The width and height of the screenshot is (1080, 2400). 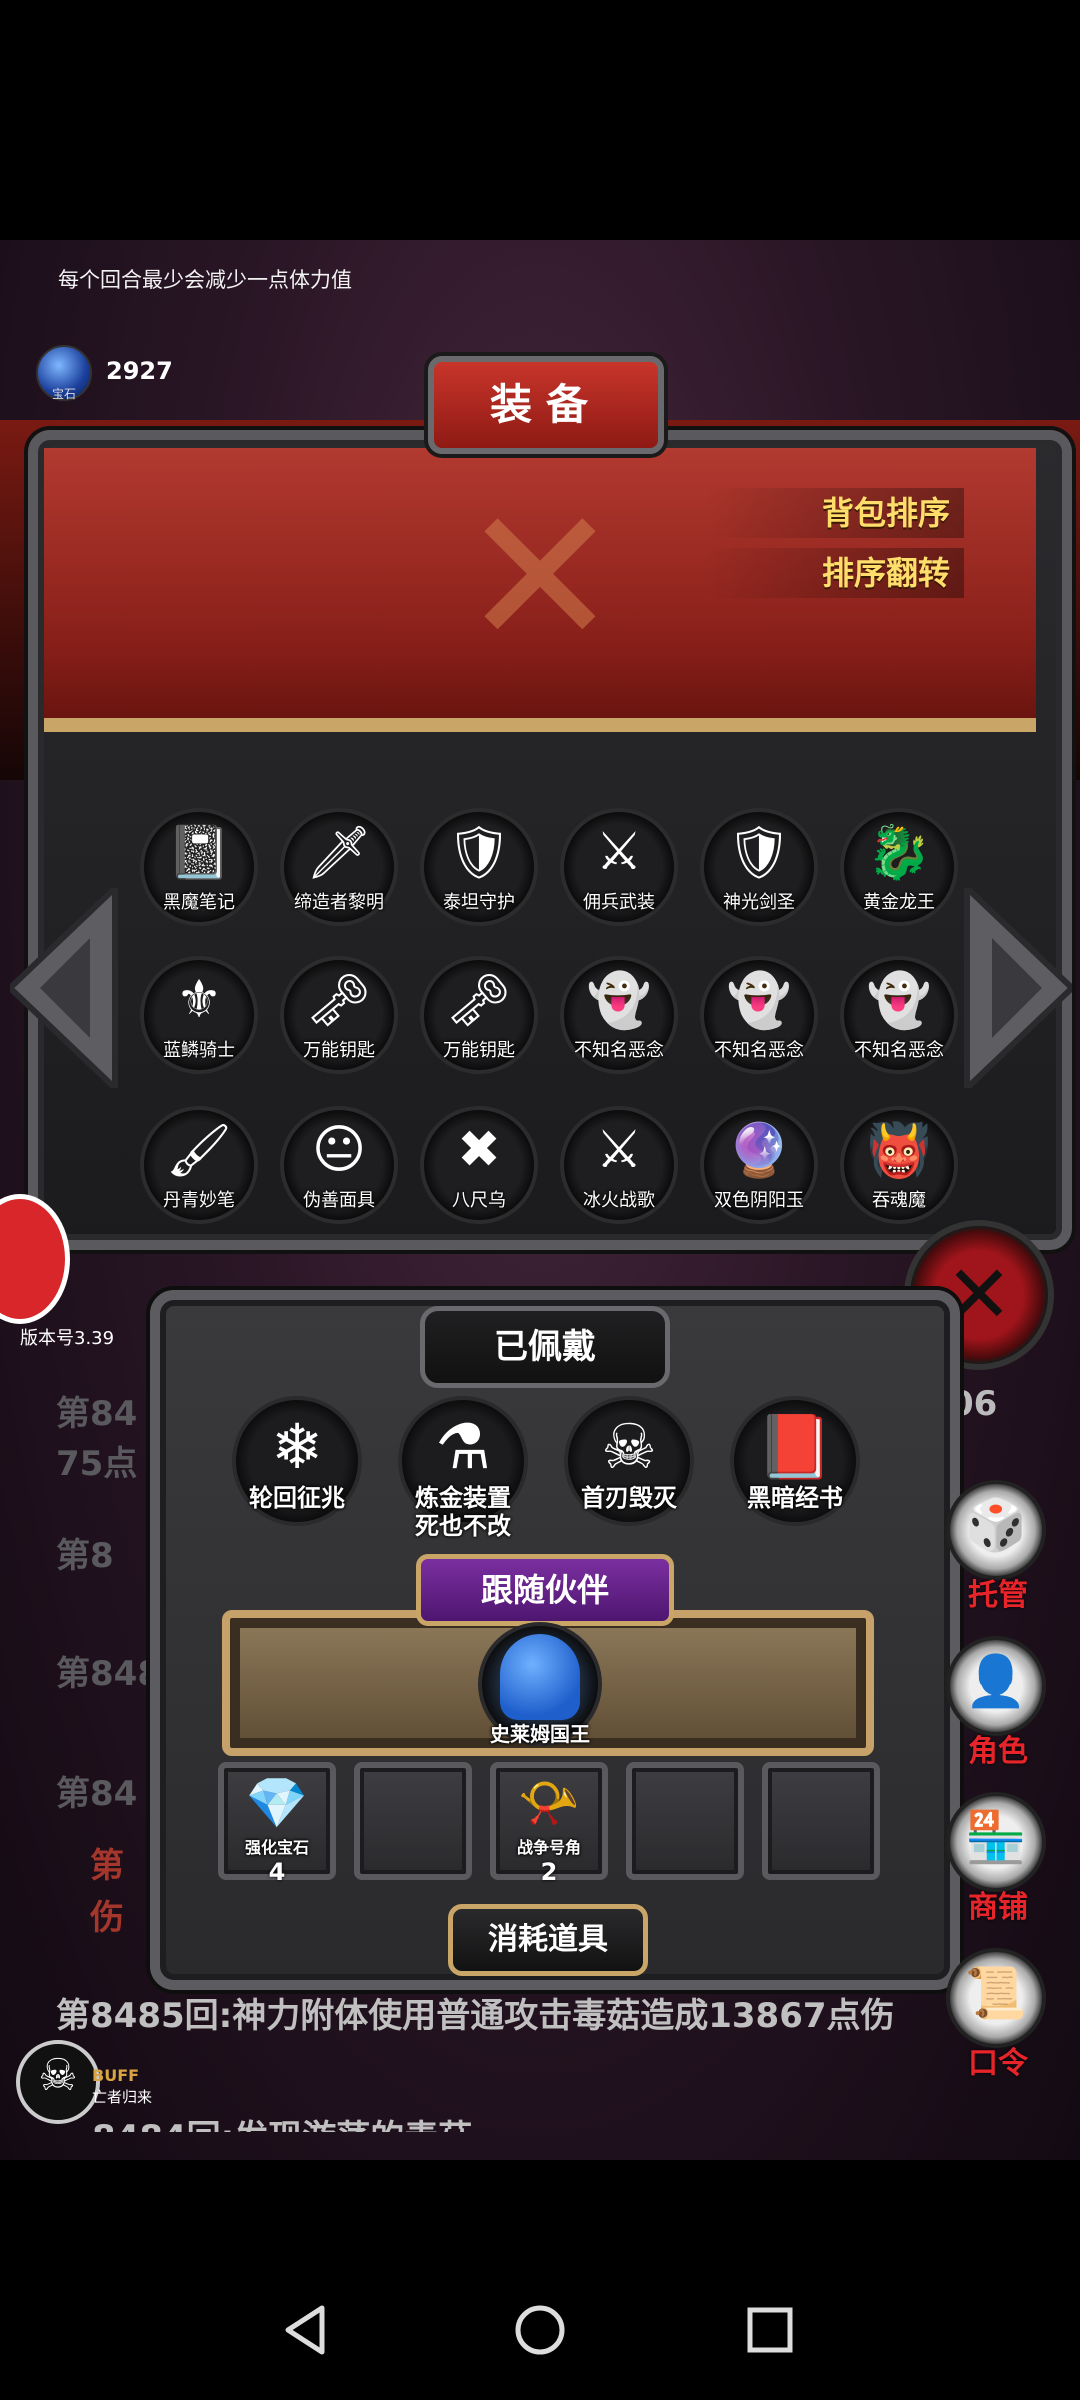 I want to click on nav-recent-icon, so click(x=770, y=2330).